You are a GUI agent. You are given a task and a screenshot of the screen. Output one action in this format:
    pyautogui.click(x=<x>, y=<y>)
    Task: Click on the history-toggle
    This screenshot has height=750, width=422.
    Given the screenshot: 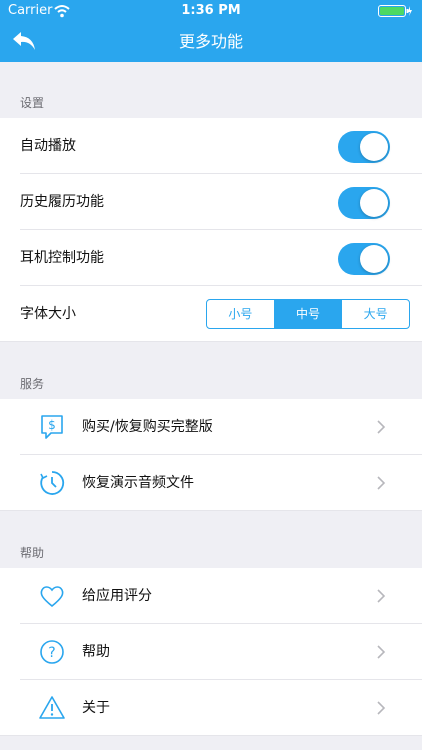 What is the action you would take?
    pyautogui.click(x=364, y=203)
    